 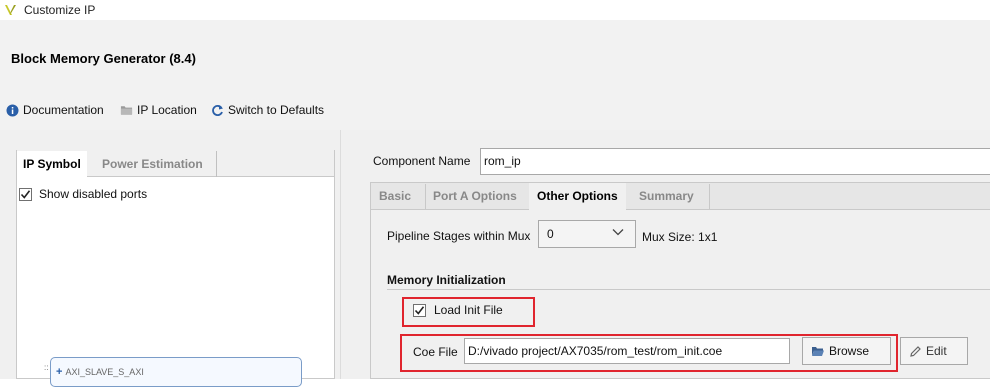 What do you see at coordinates (103, 58) in the screenshot?
I see `page-title: Block Memory Generator (8.4)` at bounding box center [103, 58].